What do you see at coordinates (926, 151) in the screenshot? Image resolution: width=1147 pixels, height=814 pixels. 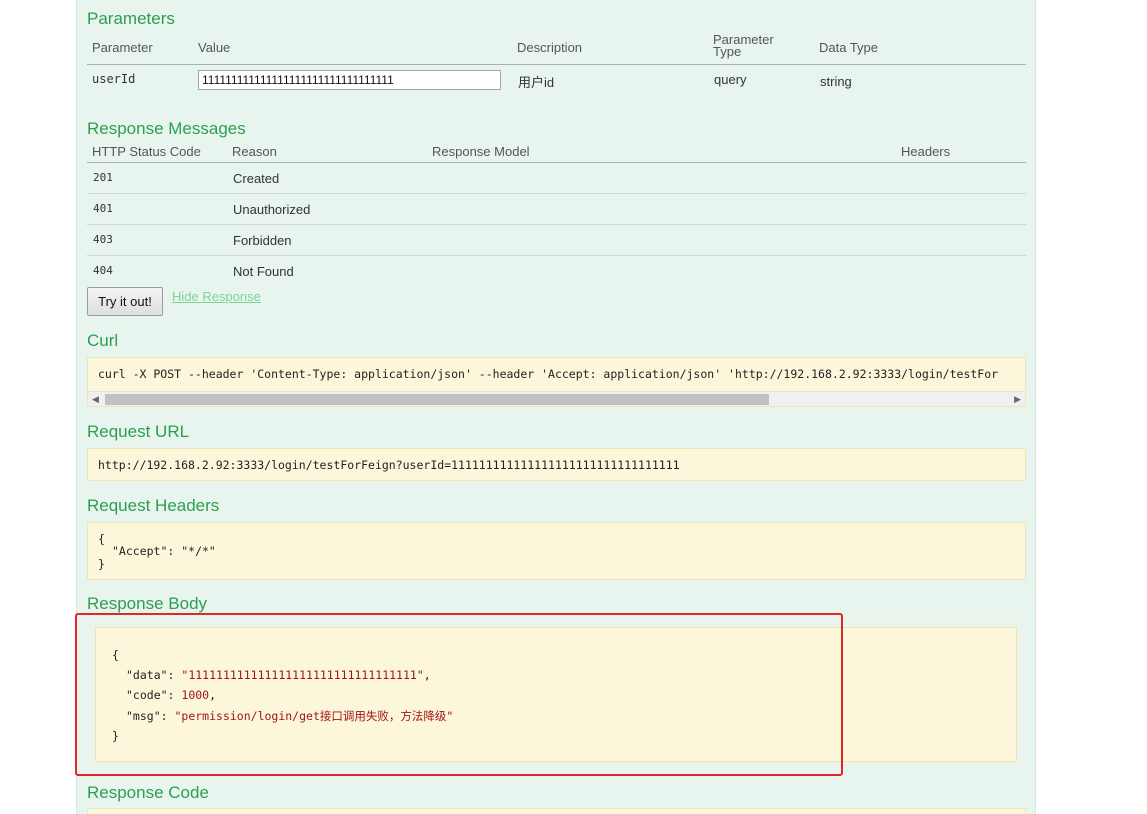 I see `resp-header-headers: Headers` at bounding box center [926, 151].